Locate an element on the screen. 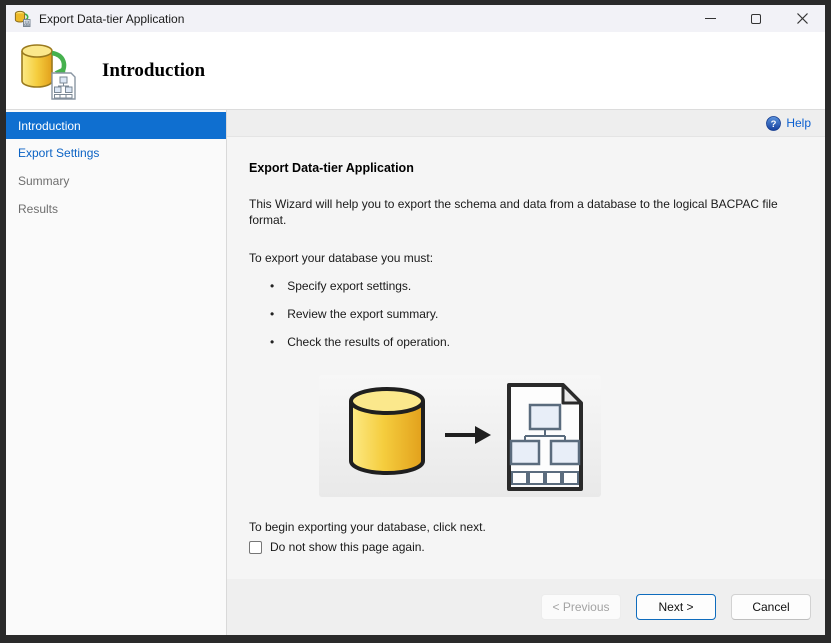 Image resolution: width=831 pixels, height=643 pixels. page-title: Introduction is located at coordinates (154, 70).